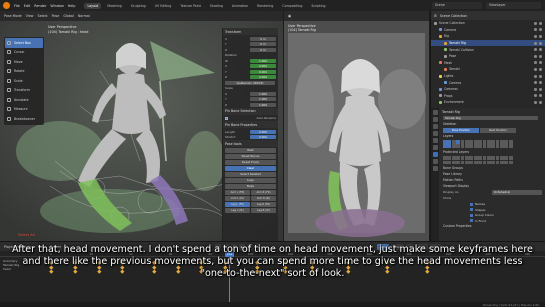  I want to click on tab-shading: Shading, so click(216, 6).